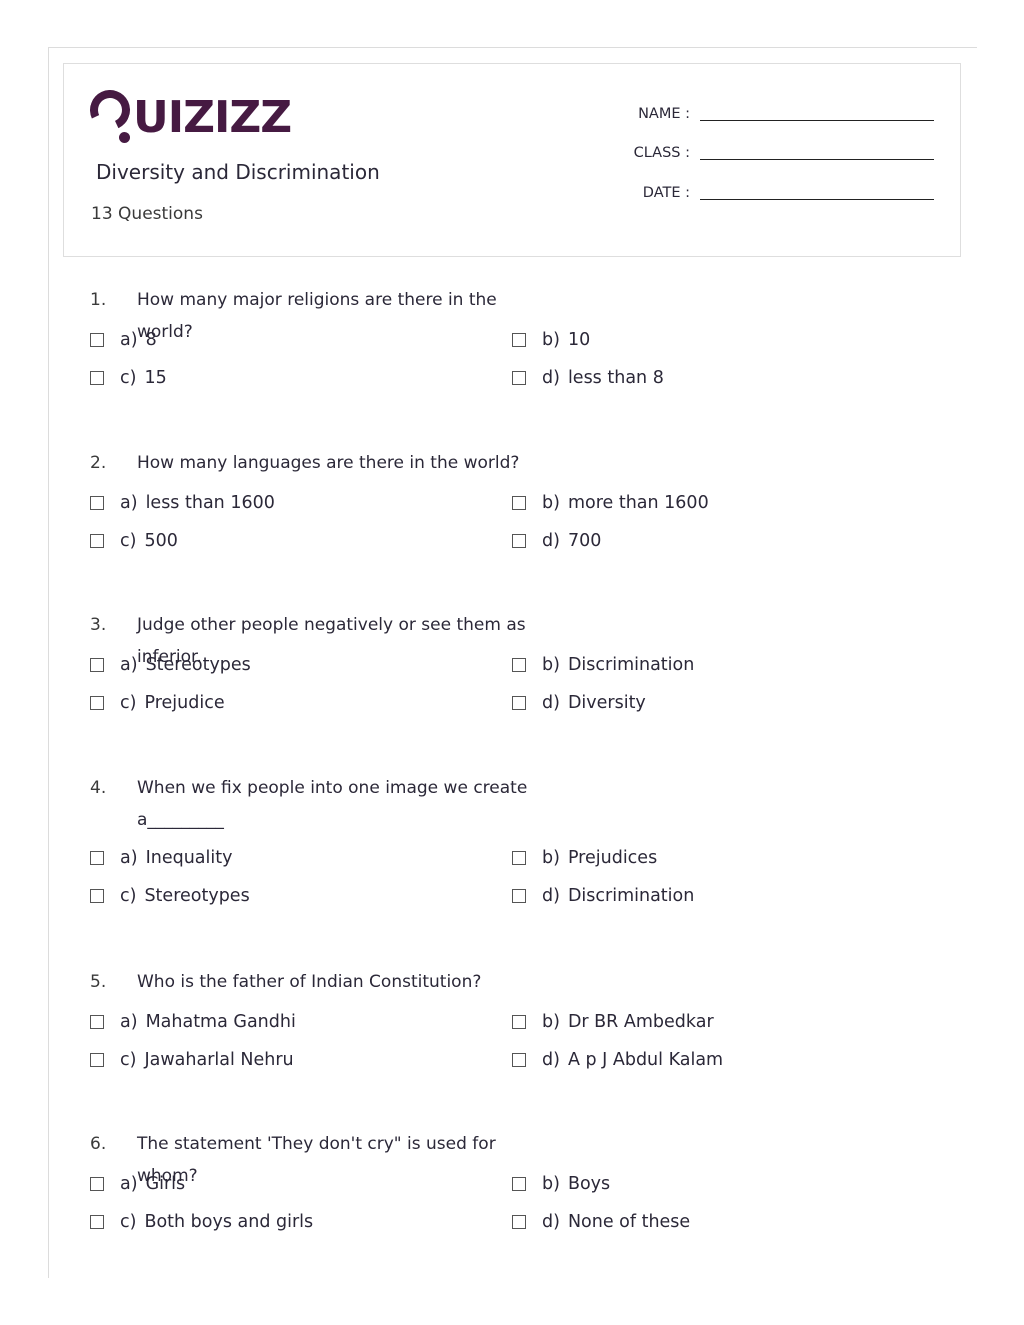 This screenshot has width=1024, height=1325. What do you see at coordinates (184, 702) in the screenshot?
I see `option-text: Prejudice` at bounding box center [184, 702].